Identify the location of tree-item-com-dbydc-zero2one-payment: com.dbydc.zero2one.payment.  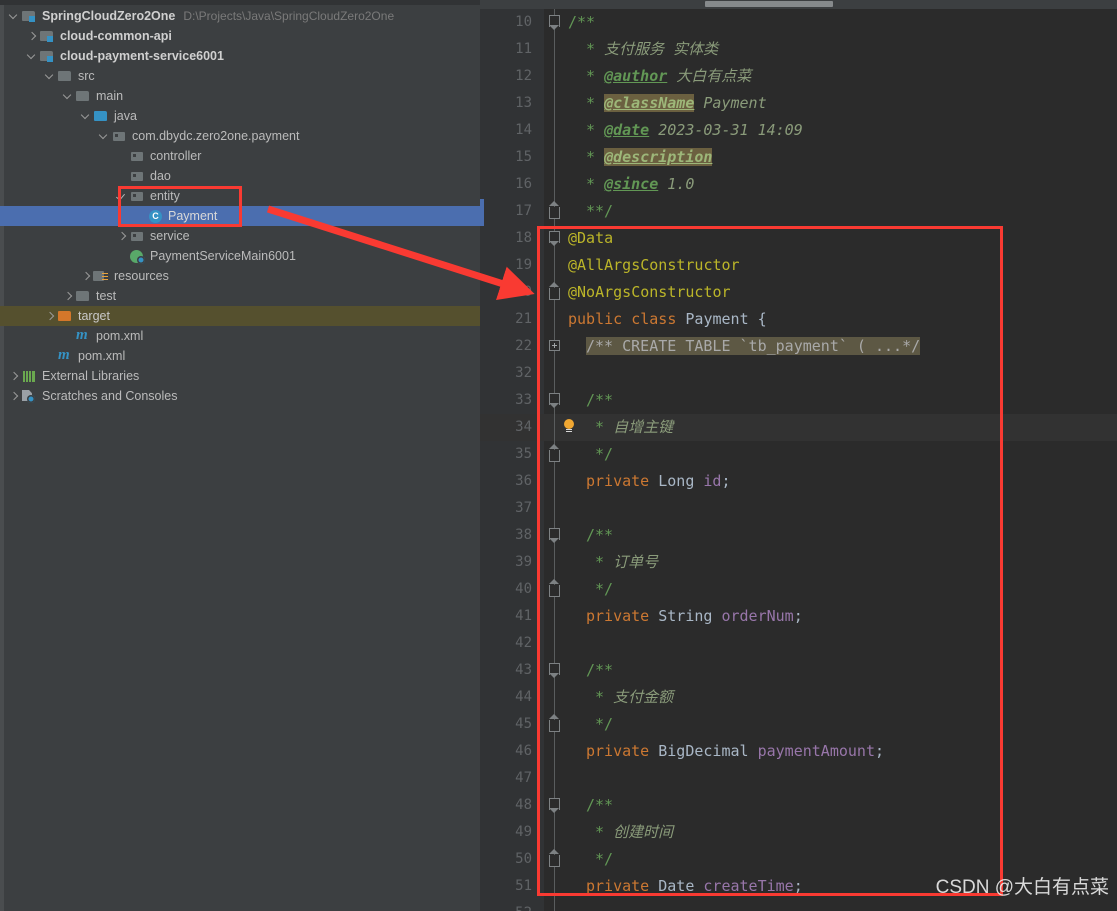
(240, 136).